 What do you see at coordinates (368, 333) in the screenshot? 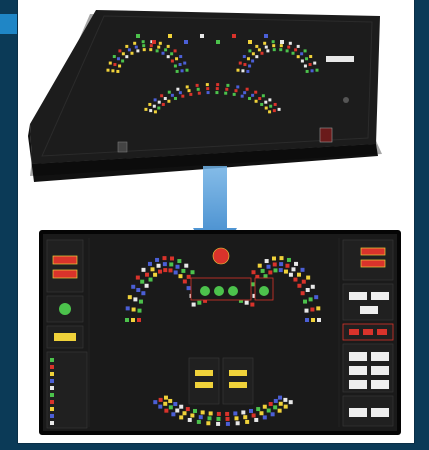
I see `right-control-column` at bounding box center [368, 333].